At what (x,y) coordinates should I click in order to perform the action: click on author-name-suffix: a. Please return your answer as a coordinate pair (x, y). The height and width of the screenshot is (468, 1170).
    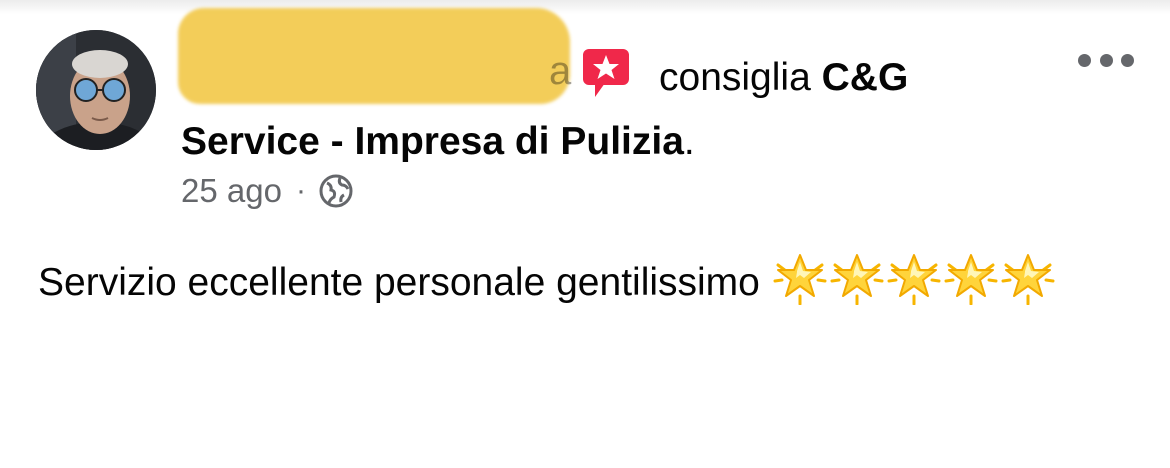
    Looking at the image, I should click on (560, 71).